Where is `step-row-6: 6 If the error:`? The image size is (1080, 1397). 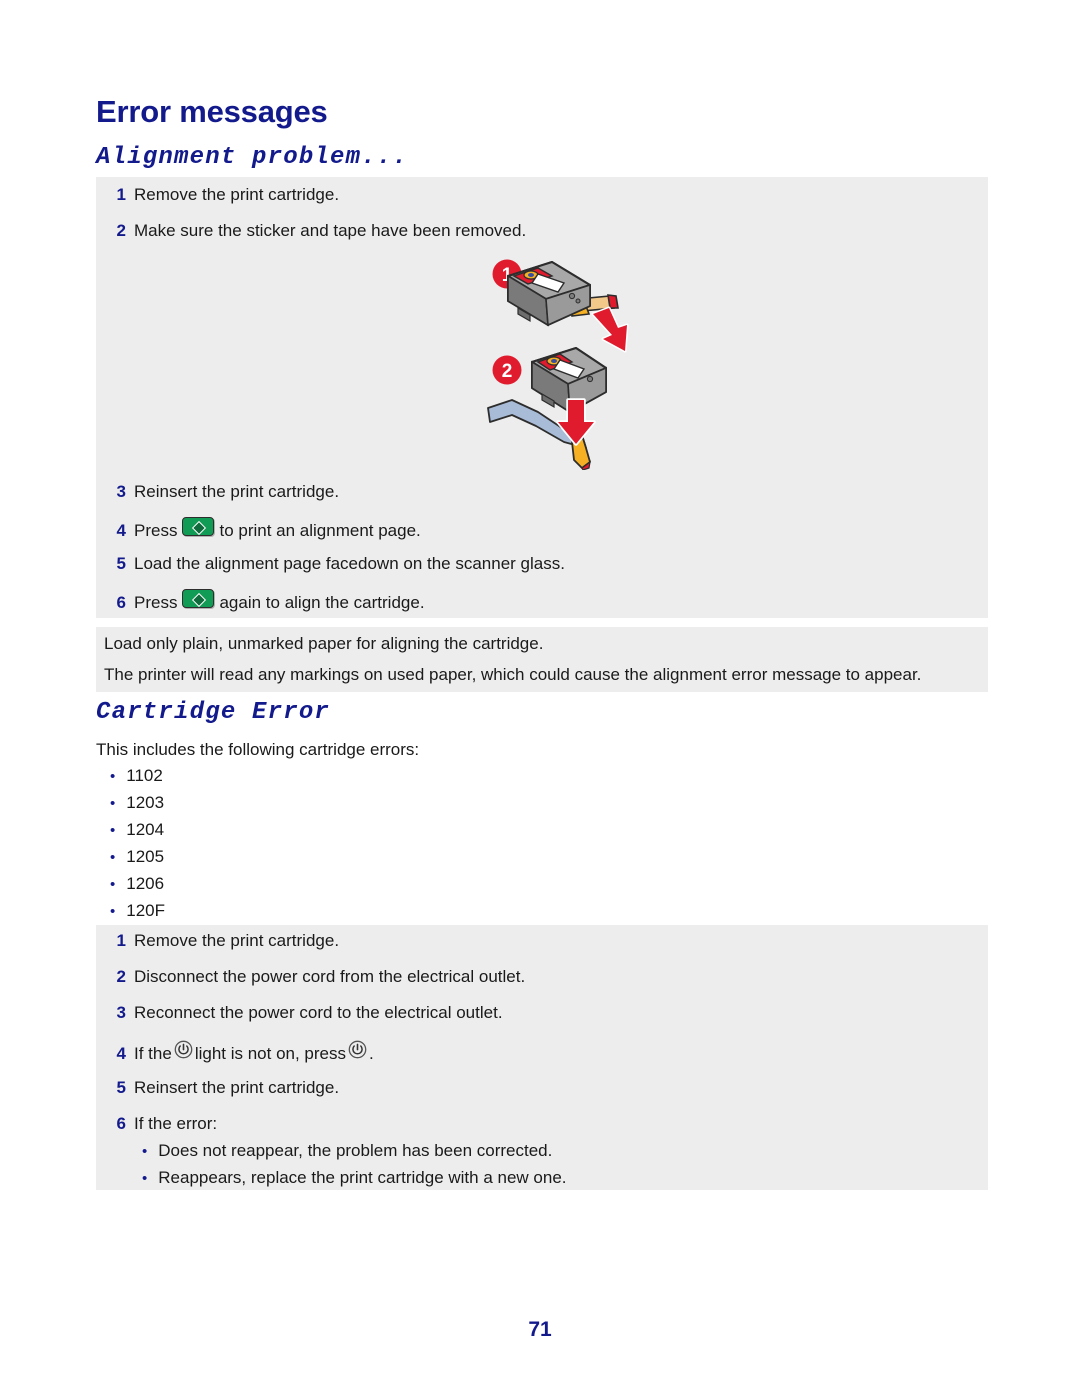 step-row-6: 6 If the error: is located at coordinates (161, 1124).